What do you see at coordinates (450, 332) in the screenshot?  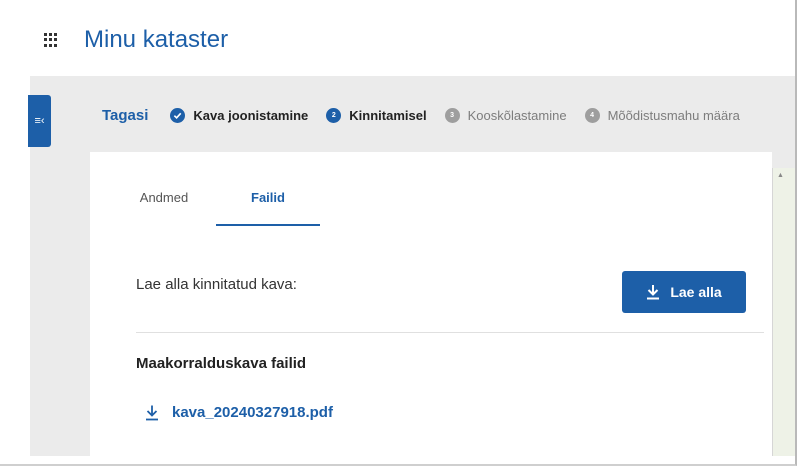 I see `divider` at bounding box center [450, 332].